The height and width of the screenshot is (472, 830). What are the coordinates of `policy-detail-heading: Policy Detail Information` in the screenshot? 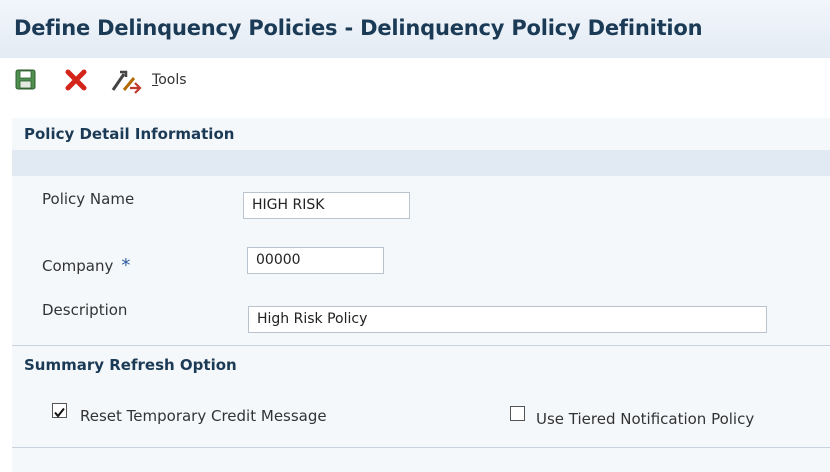 It's located at (129, 134).